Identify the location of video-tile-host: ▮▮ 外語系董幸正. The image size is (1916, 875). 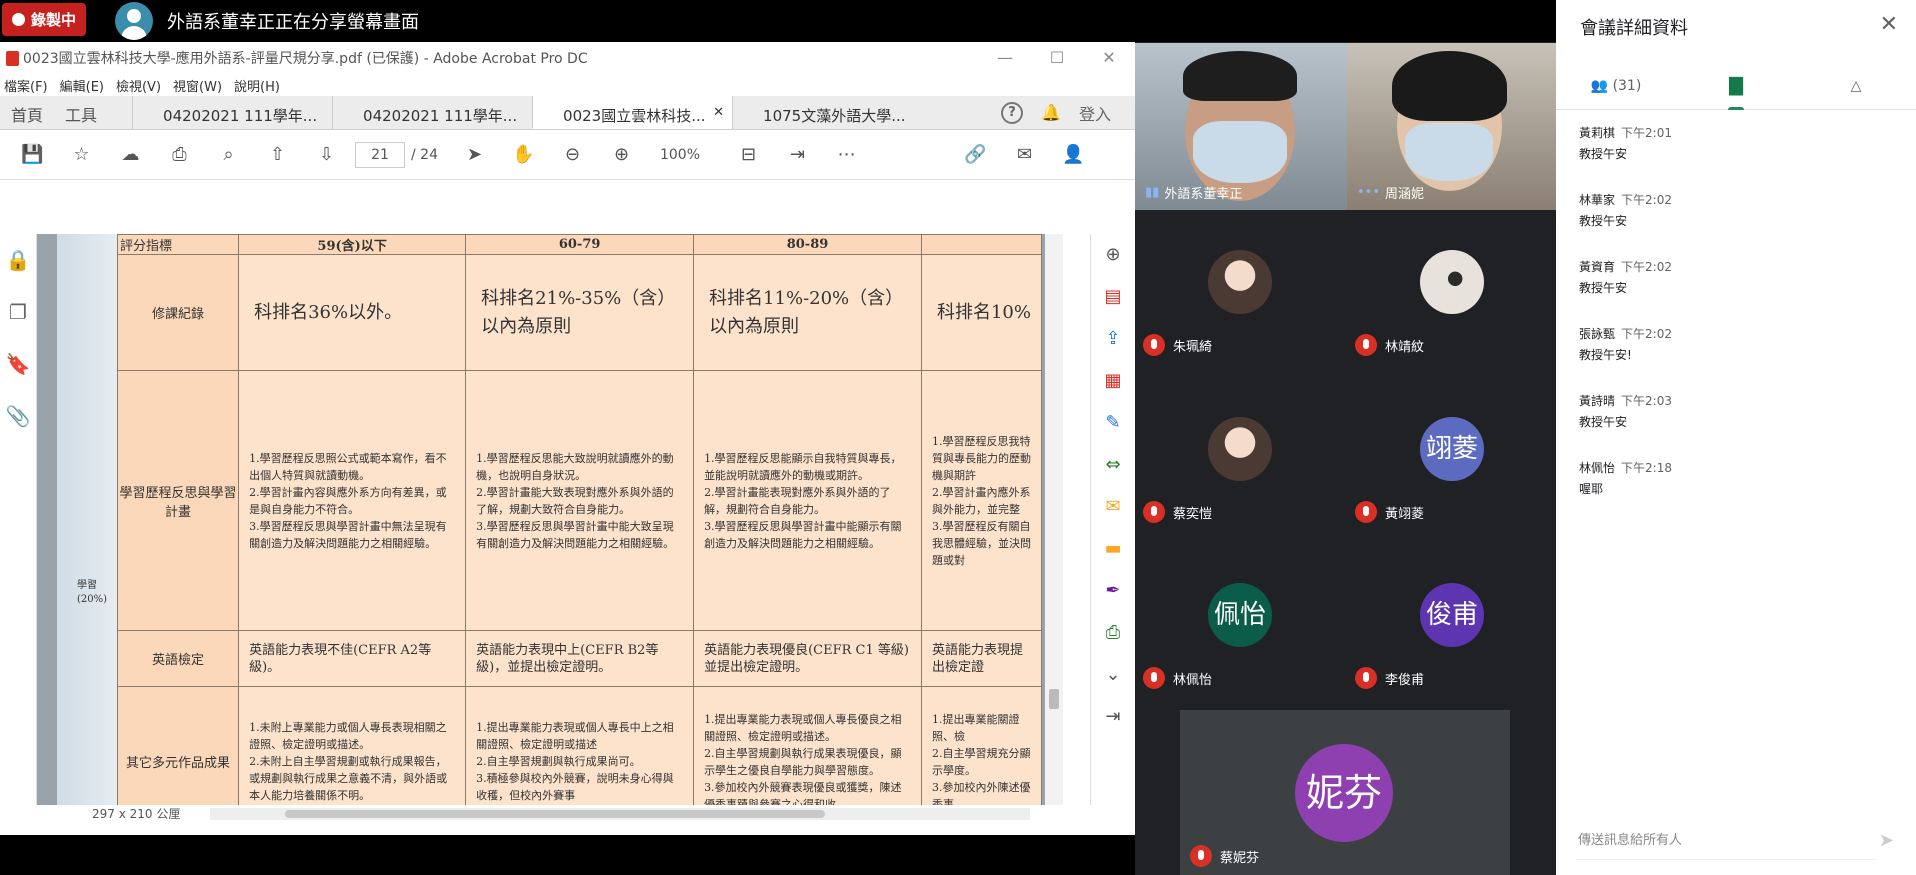
(1241, 126).